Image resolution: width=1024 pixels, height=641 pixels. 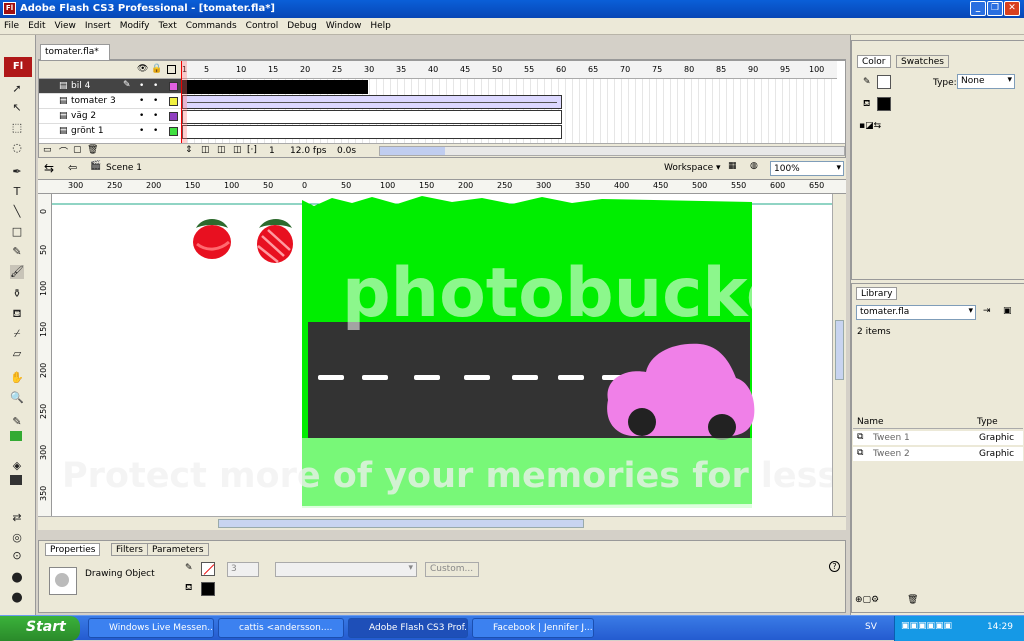 What do you see at coordinates (866, 104) in the screenshot?
I see `color-fill-icon: ⛾` at bounding box center [866, 104].